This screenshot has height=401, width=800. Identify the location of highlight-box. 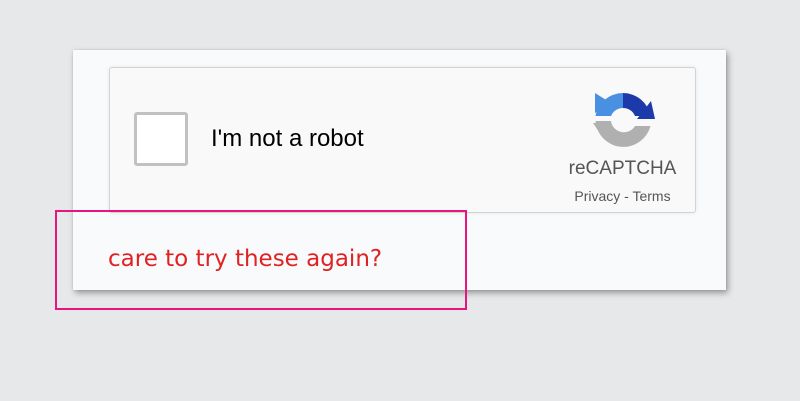
(261, 260).